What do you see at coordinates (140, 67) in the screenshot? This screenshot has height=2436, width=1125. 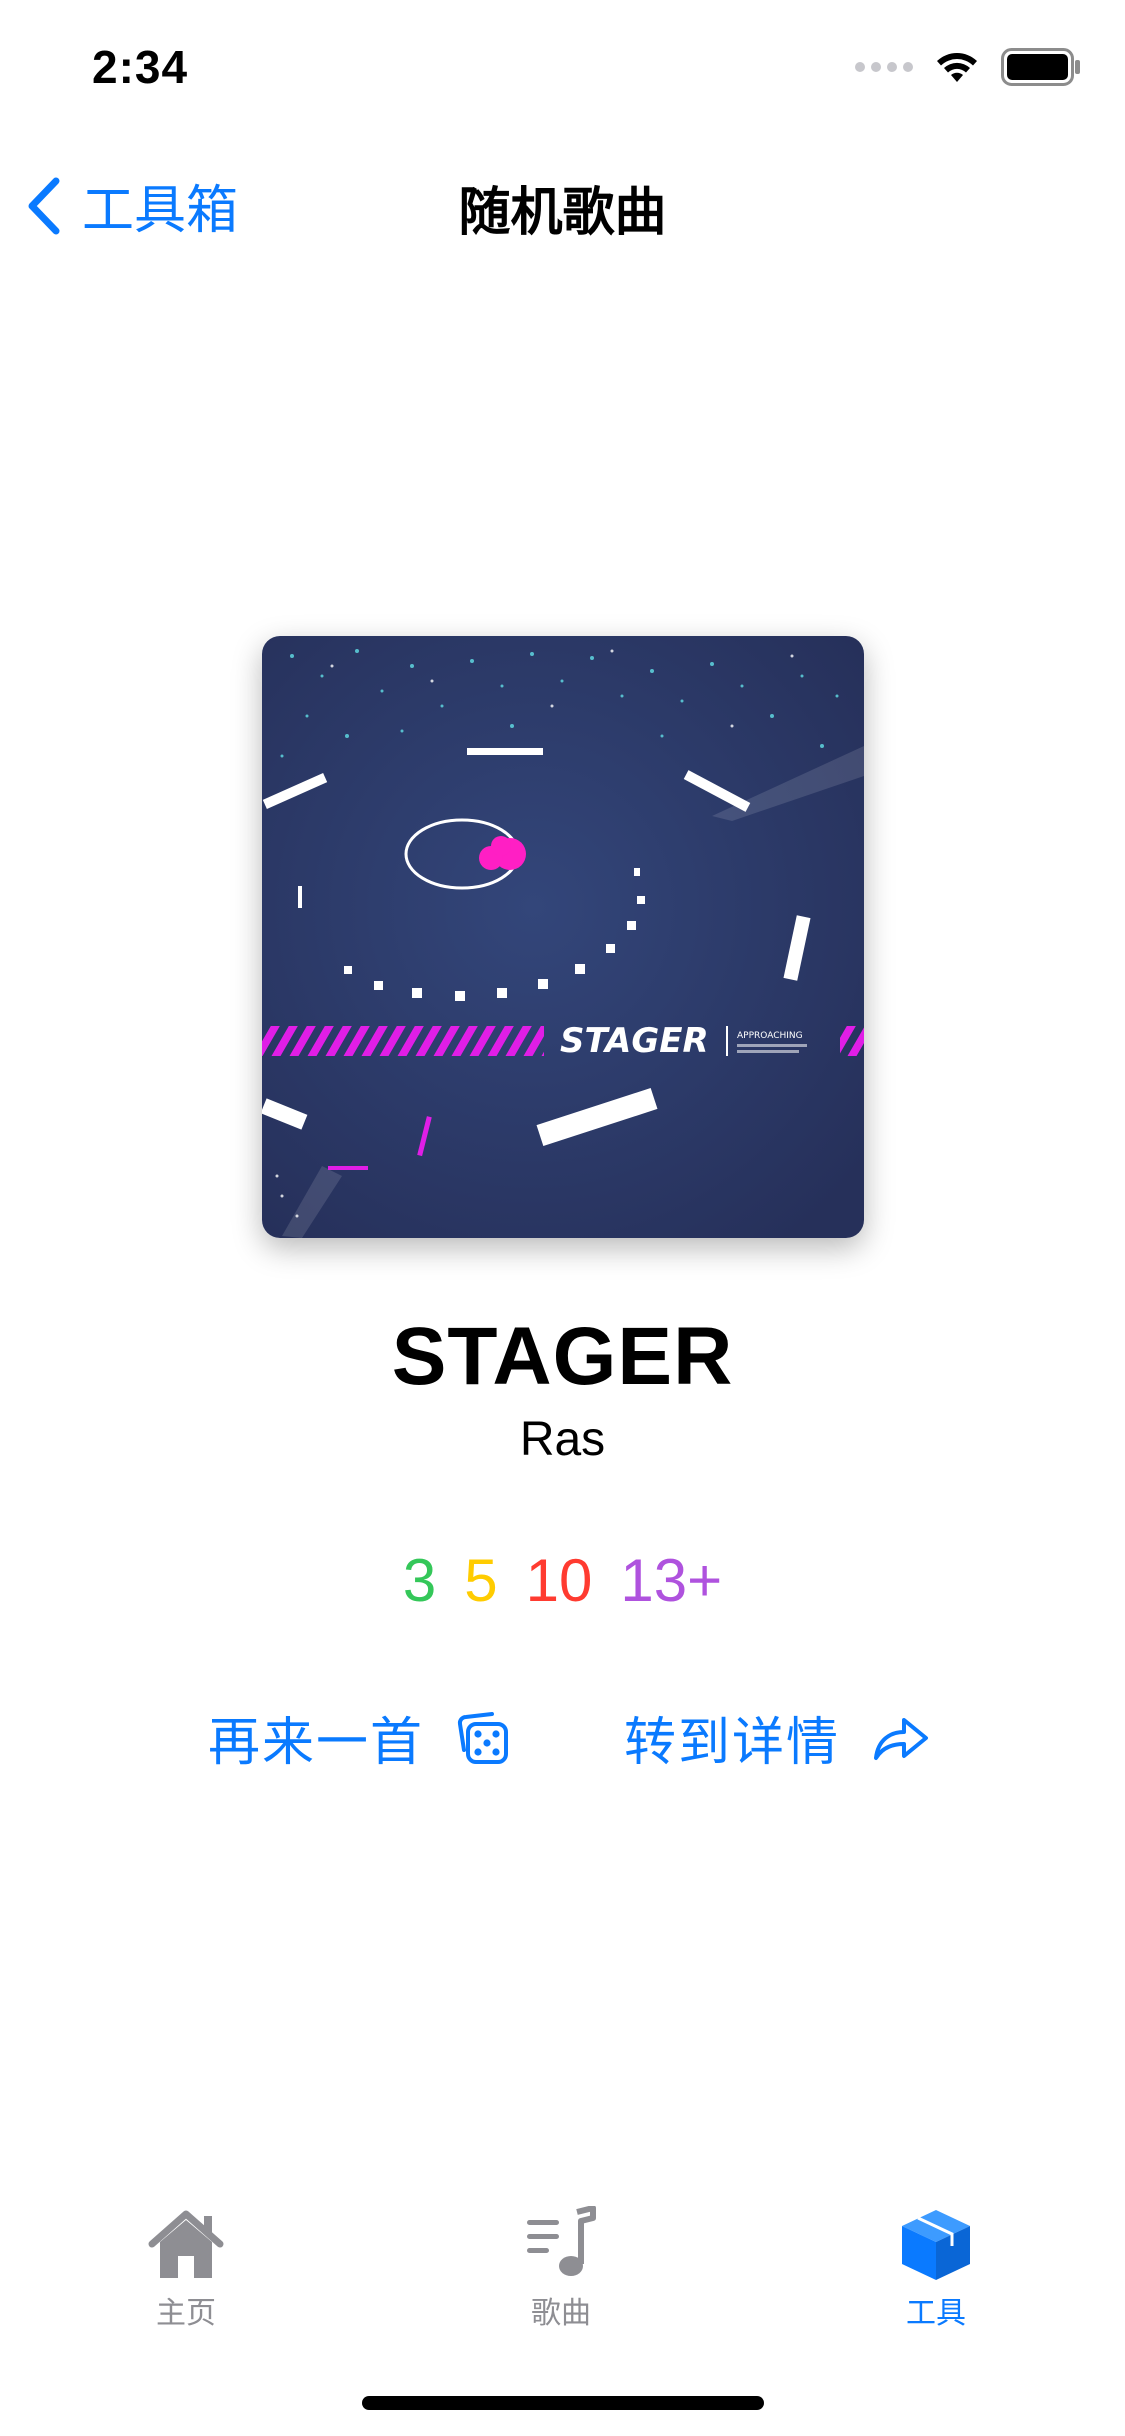 I see `status-time: 2:34` at bounding box center [140, 67].